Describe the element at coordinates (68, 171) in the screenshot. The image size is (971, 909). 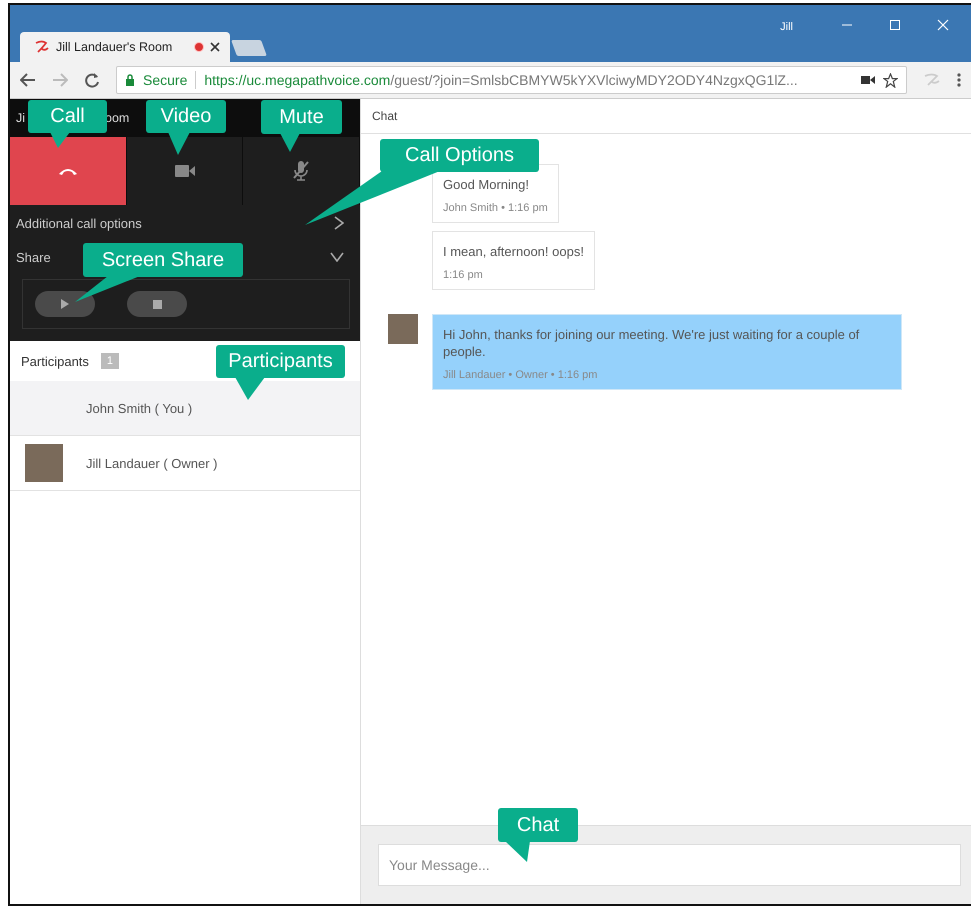
I see `phone-icon` at that location.